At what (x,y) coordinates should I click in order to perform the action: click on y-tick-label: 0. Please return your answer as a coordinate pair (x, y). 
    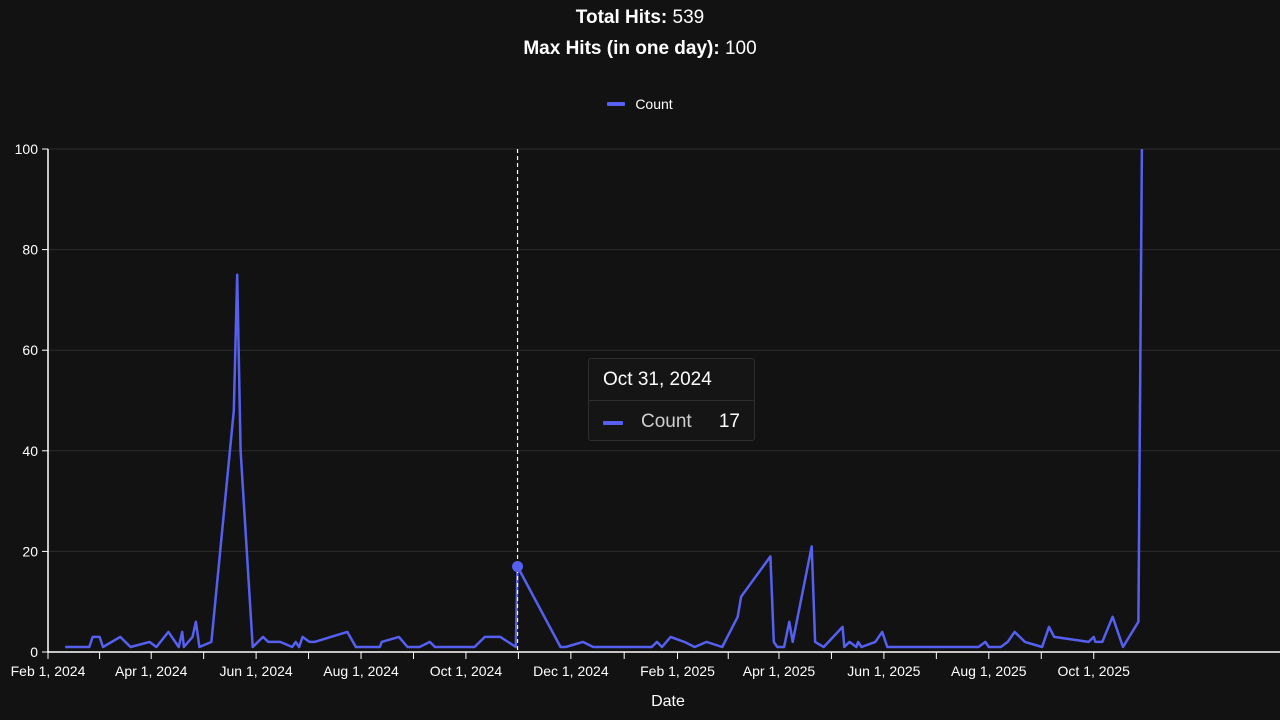
    Looking at the image, I should click on (34, 652).